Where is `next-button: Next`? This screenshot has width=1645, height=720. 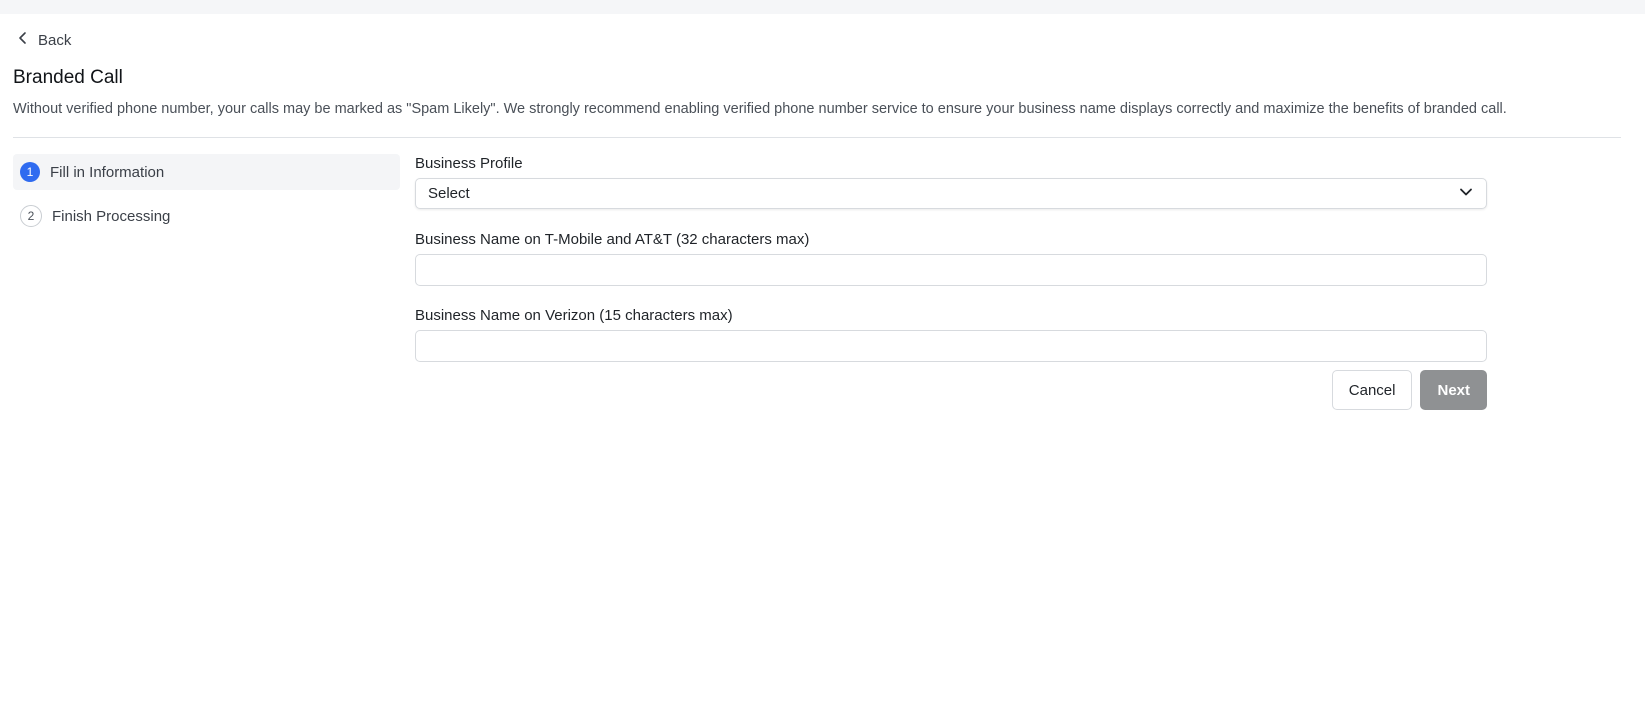
next-button: Next is located at coordinates (1453, 390).